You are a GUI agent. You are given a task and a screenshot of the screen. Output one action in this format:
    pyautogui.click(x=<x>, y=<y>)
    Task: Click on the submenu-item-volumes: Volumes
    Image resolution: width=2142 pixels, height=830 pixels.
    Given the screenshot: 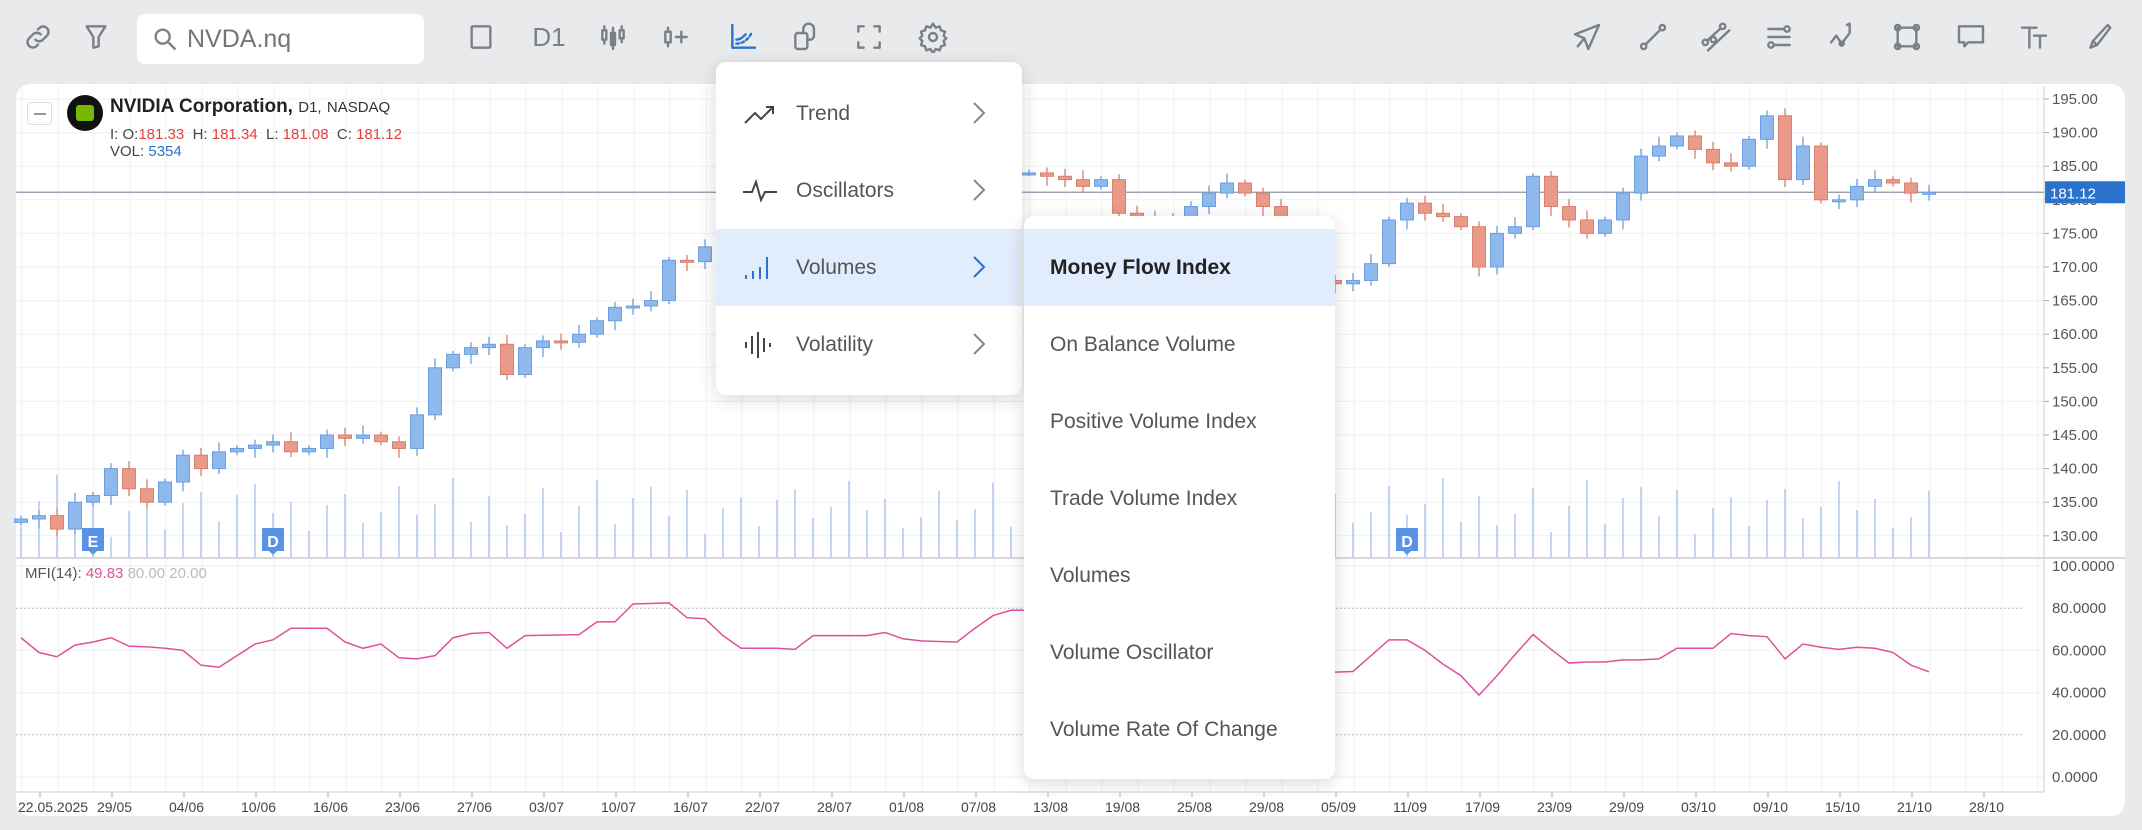 What is the action you would take?
    pyautogui.click(x=1179, y=575)
    